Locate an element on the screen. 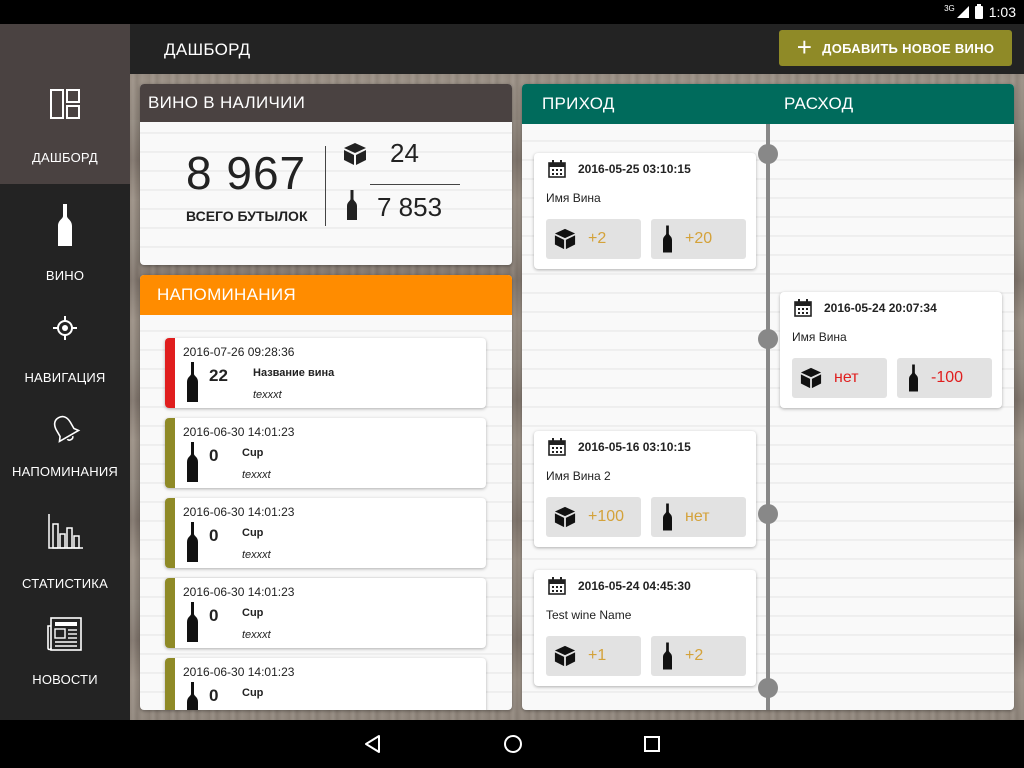 This screenshot has height=768, width=1024. stock-fraction-line is located at coordinates (415, 184).